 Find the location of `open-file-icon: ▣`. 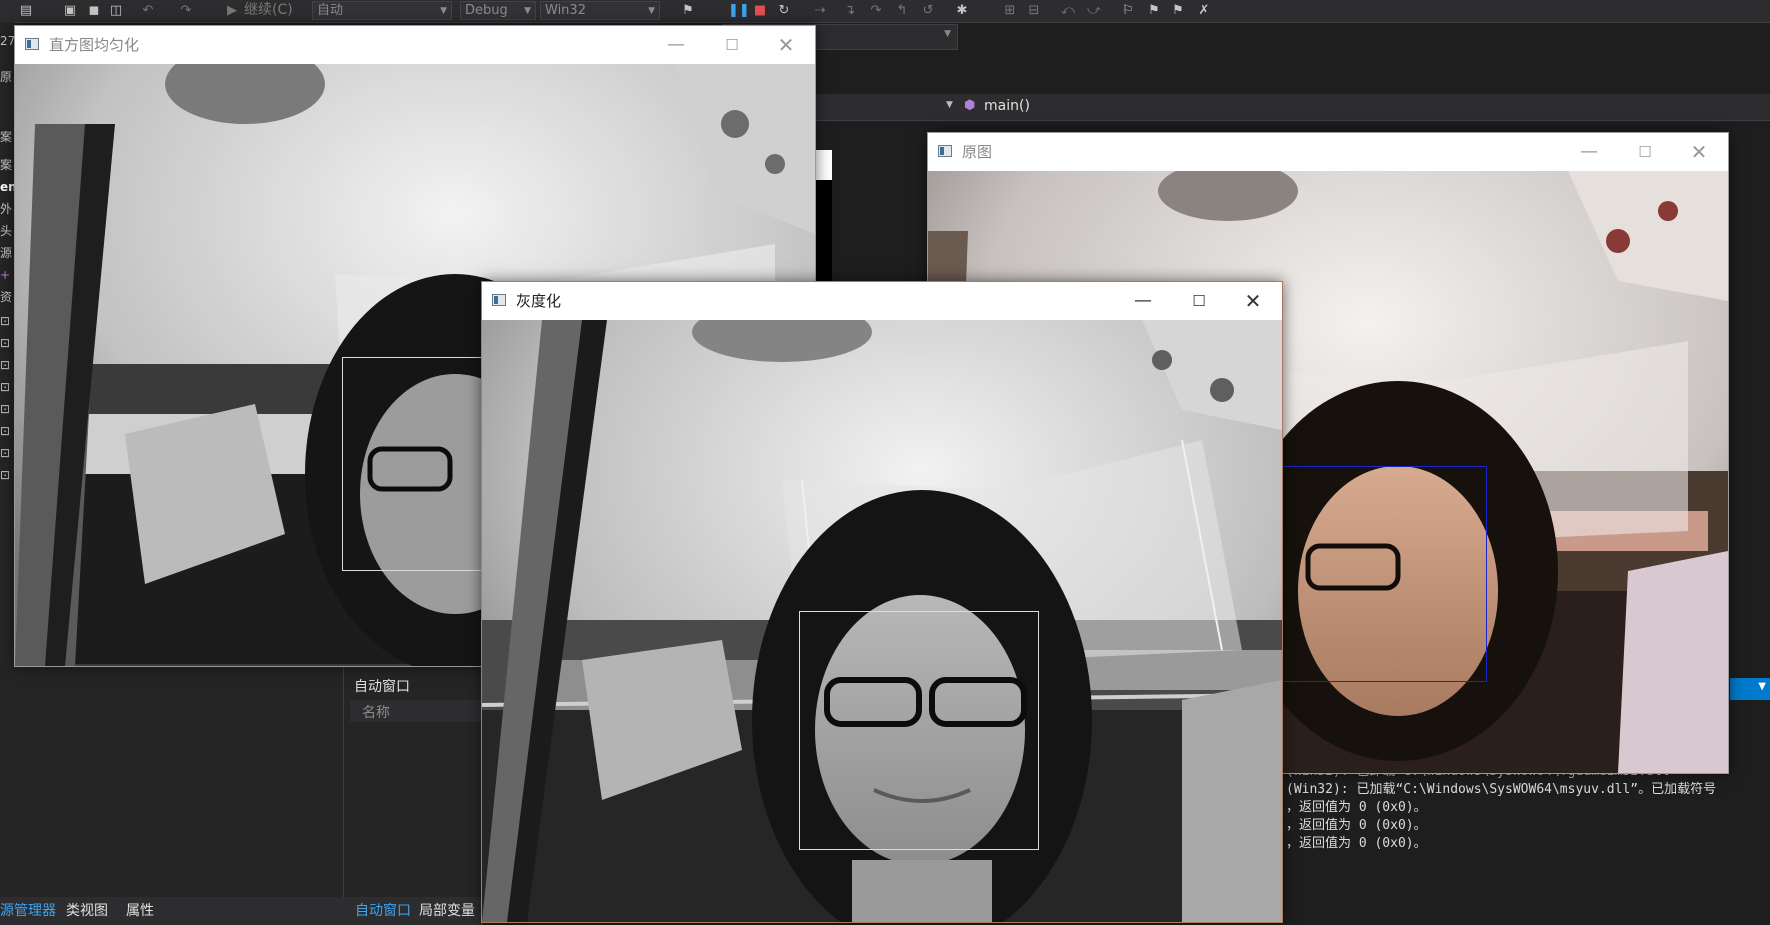

open-file-icon: ▣ is located at coordinates (70, 11).